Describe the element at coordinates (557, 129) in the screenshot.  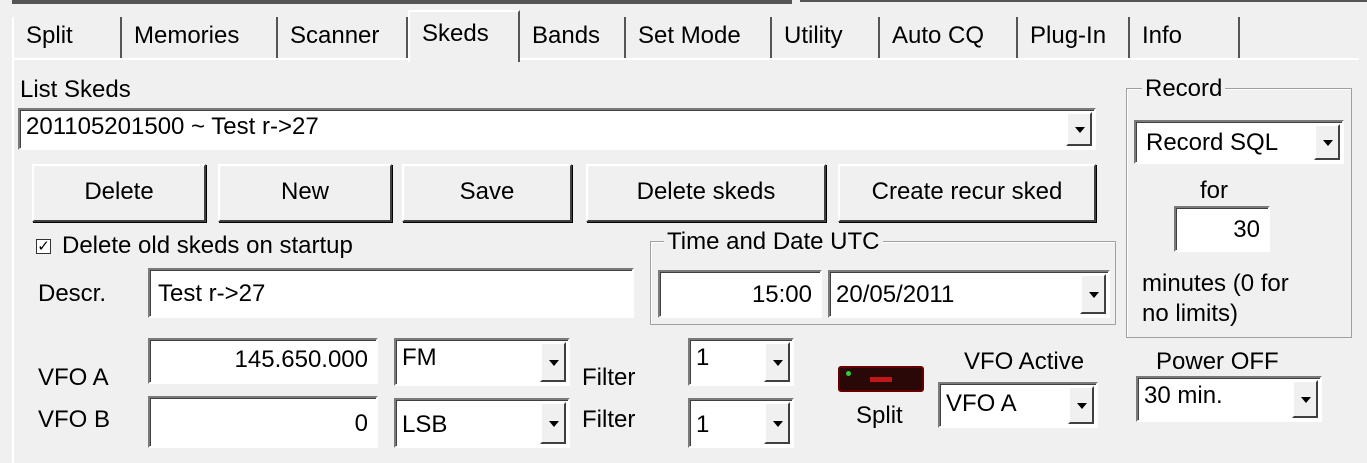
I see `list-skeds-combo: 201105201500 ~ Test r->27` at that location.